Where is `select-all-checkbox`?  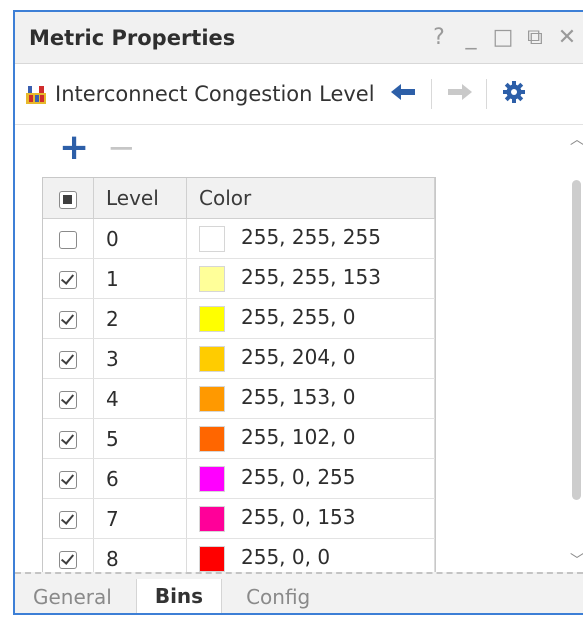
select-all-checkbox is located at coordinates (68, 199).